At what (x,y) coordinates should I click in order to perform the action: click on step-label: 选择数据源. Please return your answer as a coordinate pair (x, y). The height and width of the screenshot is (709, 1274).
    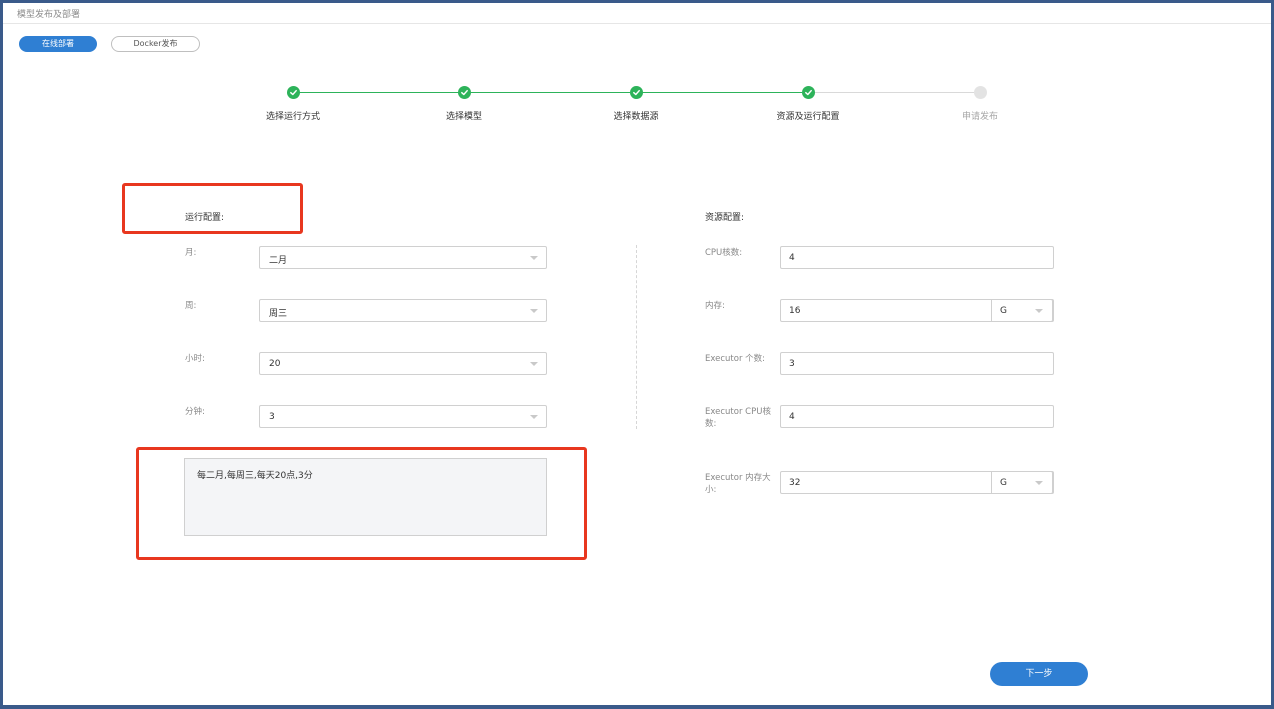
    Looking at the image, I should click on (636, 117).